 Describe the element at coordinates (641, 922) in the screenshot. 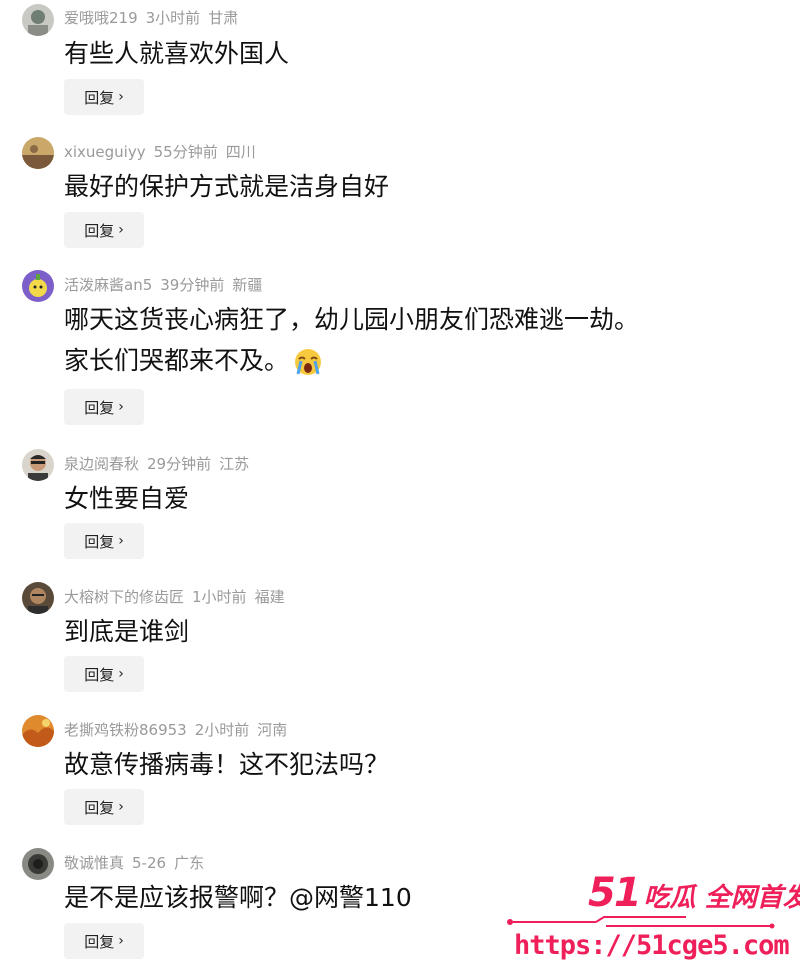

I see `circuit-line-icon` at that location.